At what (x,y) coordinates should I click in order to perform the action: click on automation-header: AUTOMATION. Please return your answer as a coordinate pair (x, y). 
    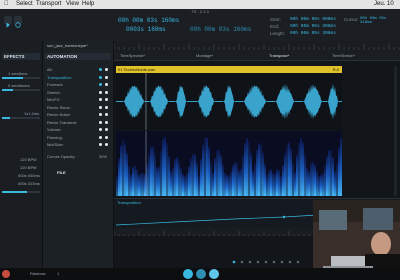
    Looking at the image, I should click on (78, 56).